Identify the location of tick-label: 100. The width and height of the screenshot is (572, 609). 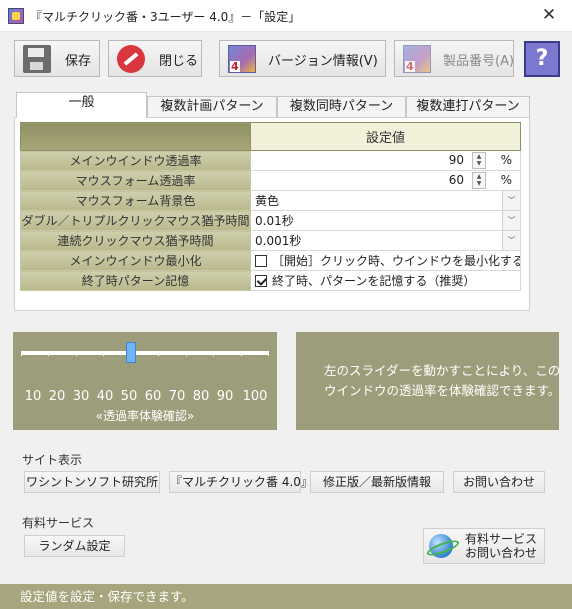
(255, 396).